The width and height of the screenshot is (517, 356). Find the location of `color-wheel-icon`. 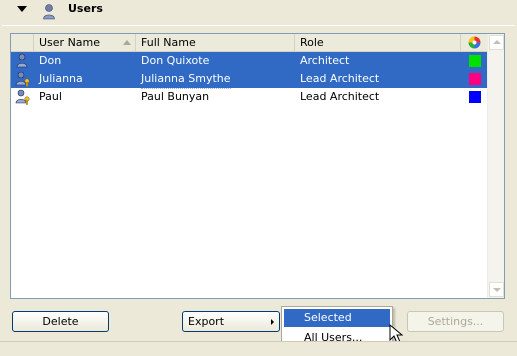

color-wheel-icon is located at coordinates (474, 42).